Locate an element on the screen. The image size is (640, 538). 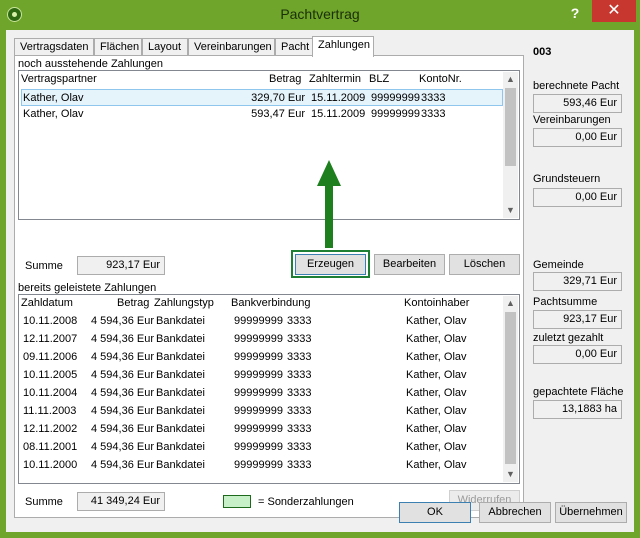
pending-sum-field: 923,17 Eur is located at coordinates (121, 265).